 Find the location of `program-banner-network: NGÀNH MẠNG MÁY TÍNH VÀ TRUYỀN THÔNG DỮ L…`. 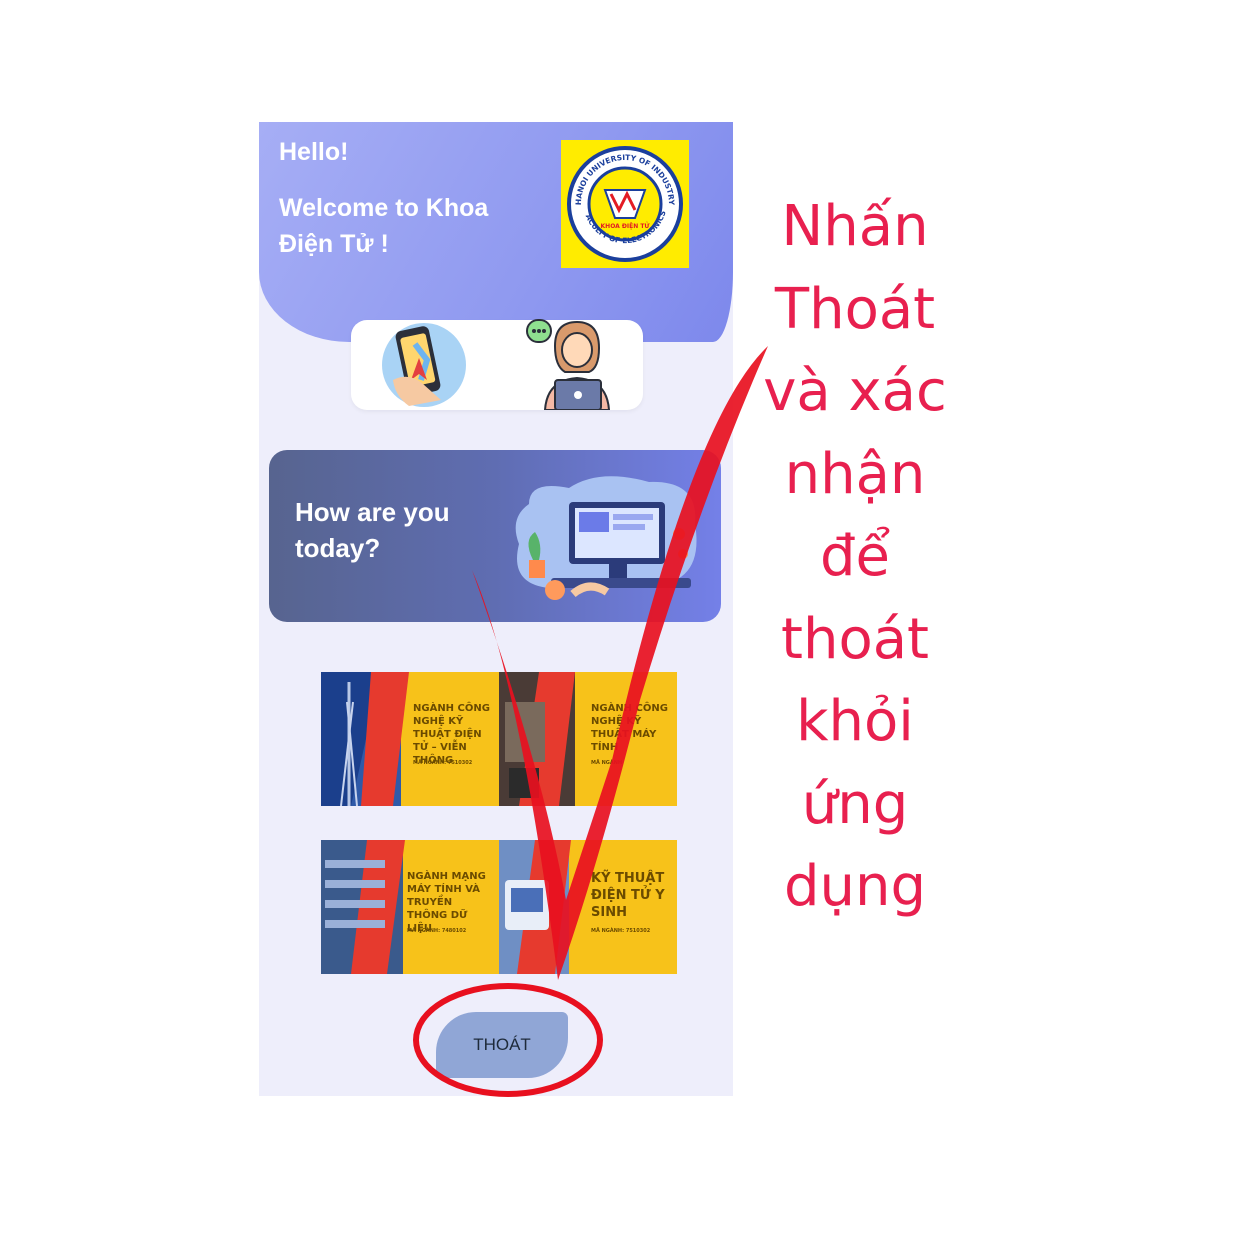

program-banner-network: NGÀNH MẠNG MÁY TÍNH VÀ TRUYỀN THÔNG DỮ L… is located at coordinates (410, 907).